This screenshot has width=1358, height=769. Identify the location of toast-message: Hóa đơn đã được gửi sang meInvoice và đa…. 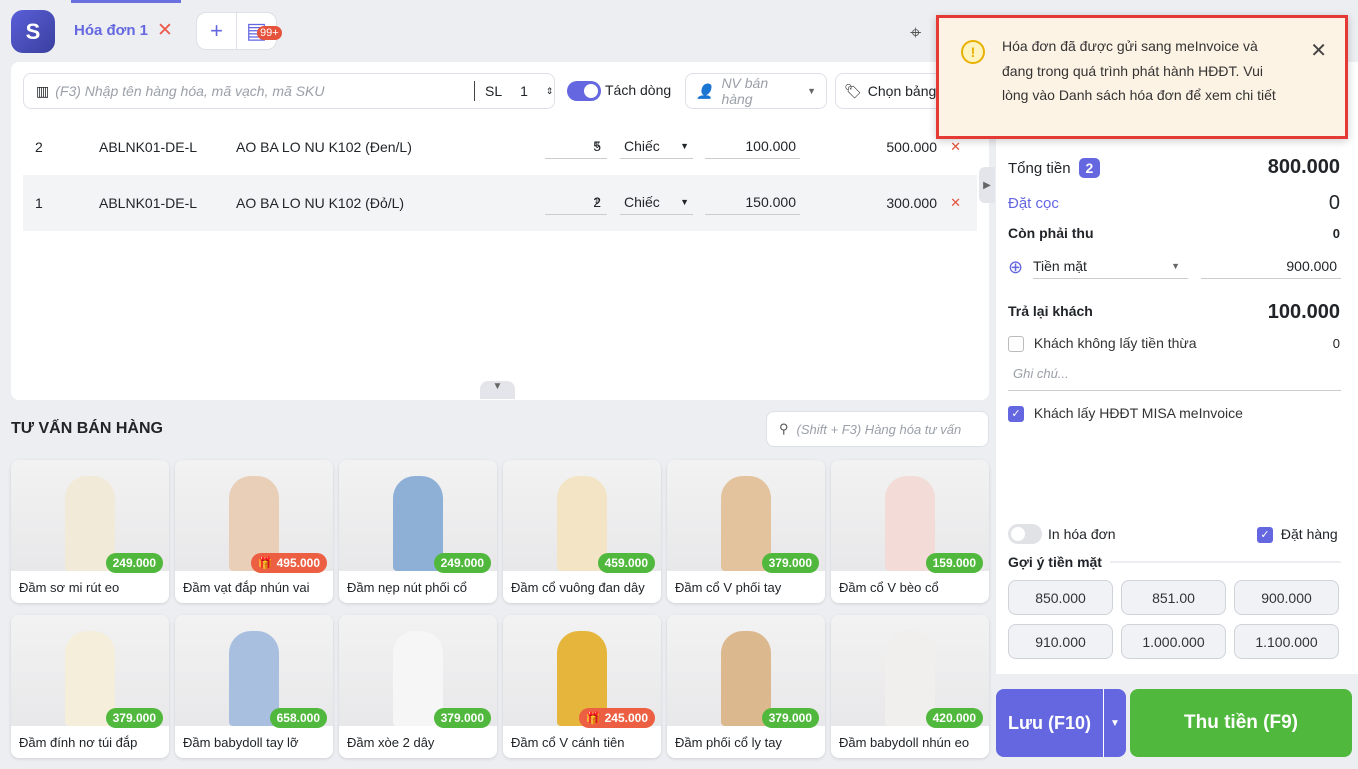
(1139, 70).